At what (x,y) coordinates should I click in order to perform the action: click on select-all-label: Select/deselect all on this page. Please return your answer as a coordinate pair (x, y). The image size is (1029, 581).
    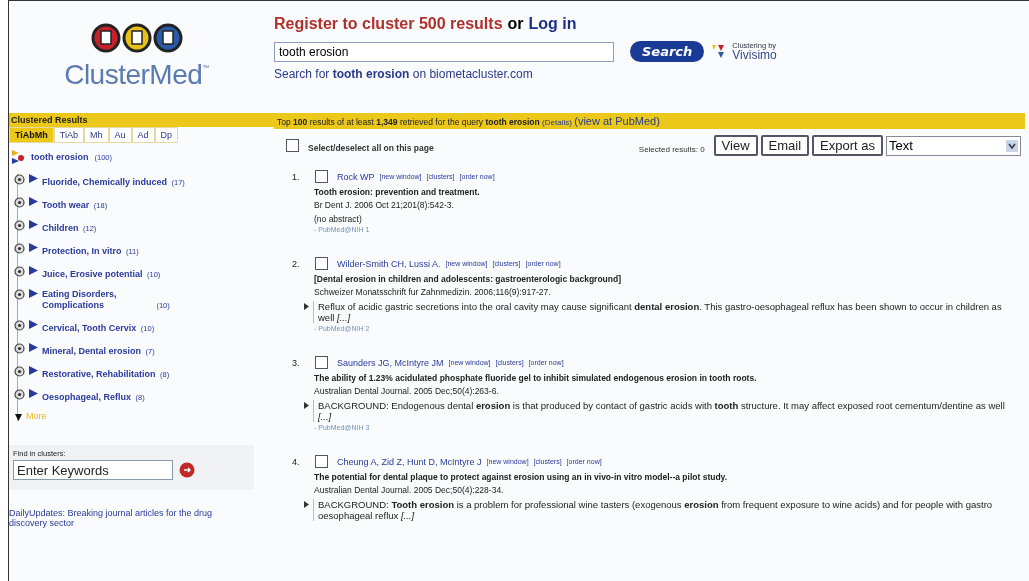
    Looking at the image, I should click on (371, 147).